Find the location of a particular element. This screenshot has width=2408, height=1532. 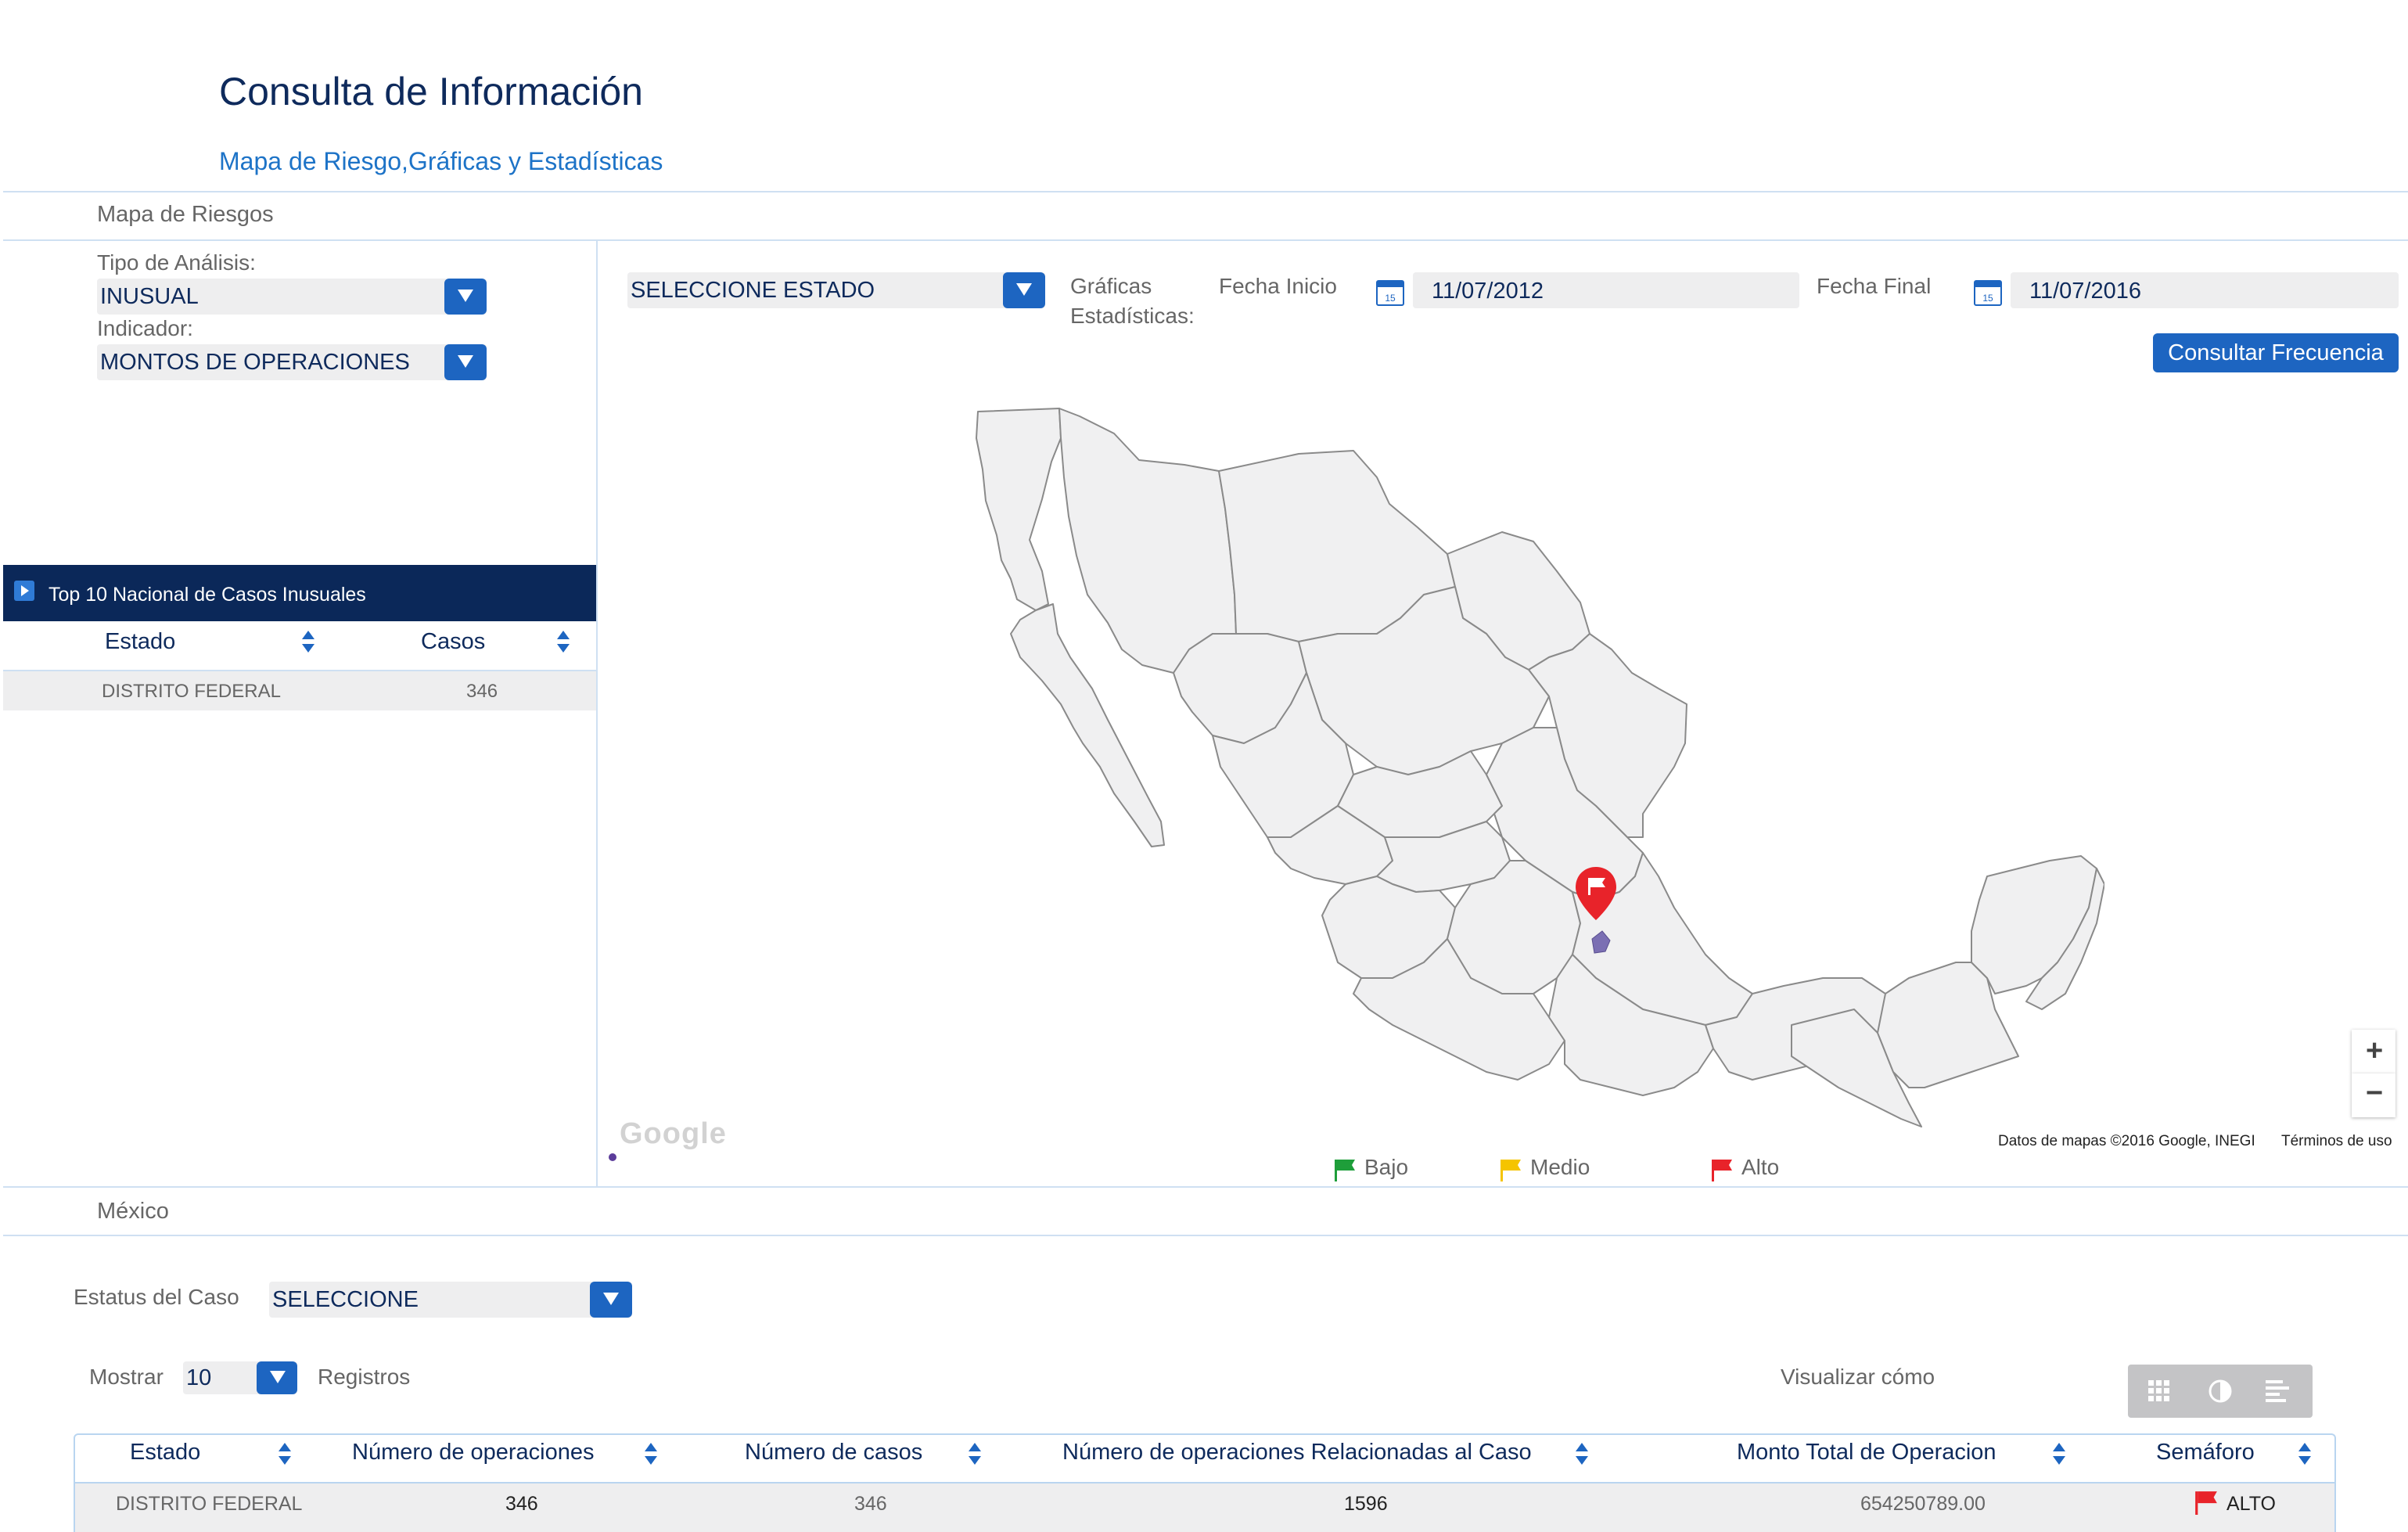

section-label-mexico: México is located at coordinates (133, 1211).